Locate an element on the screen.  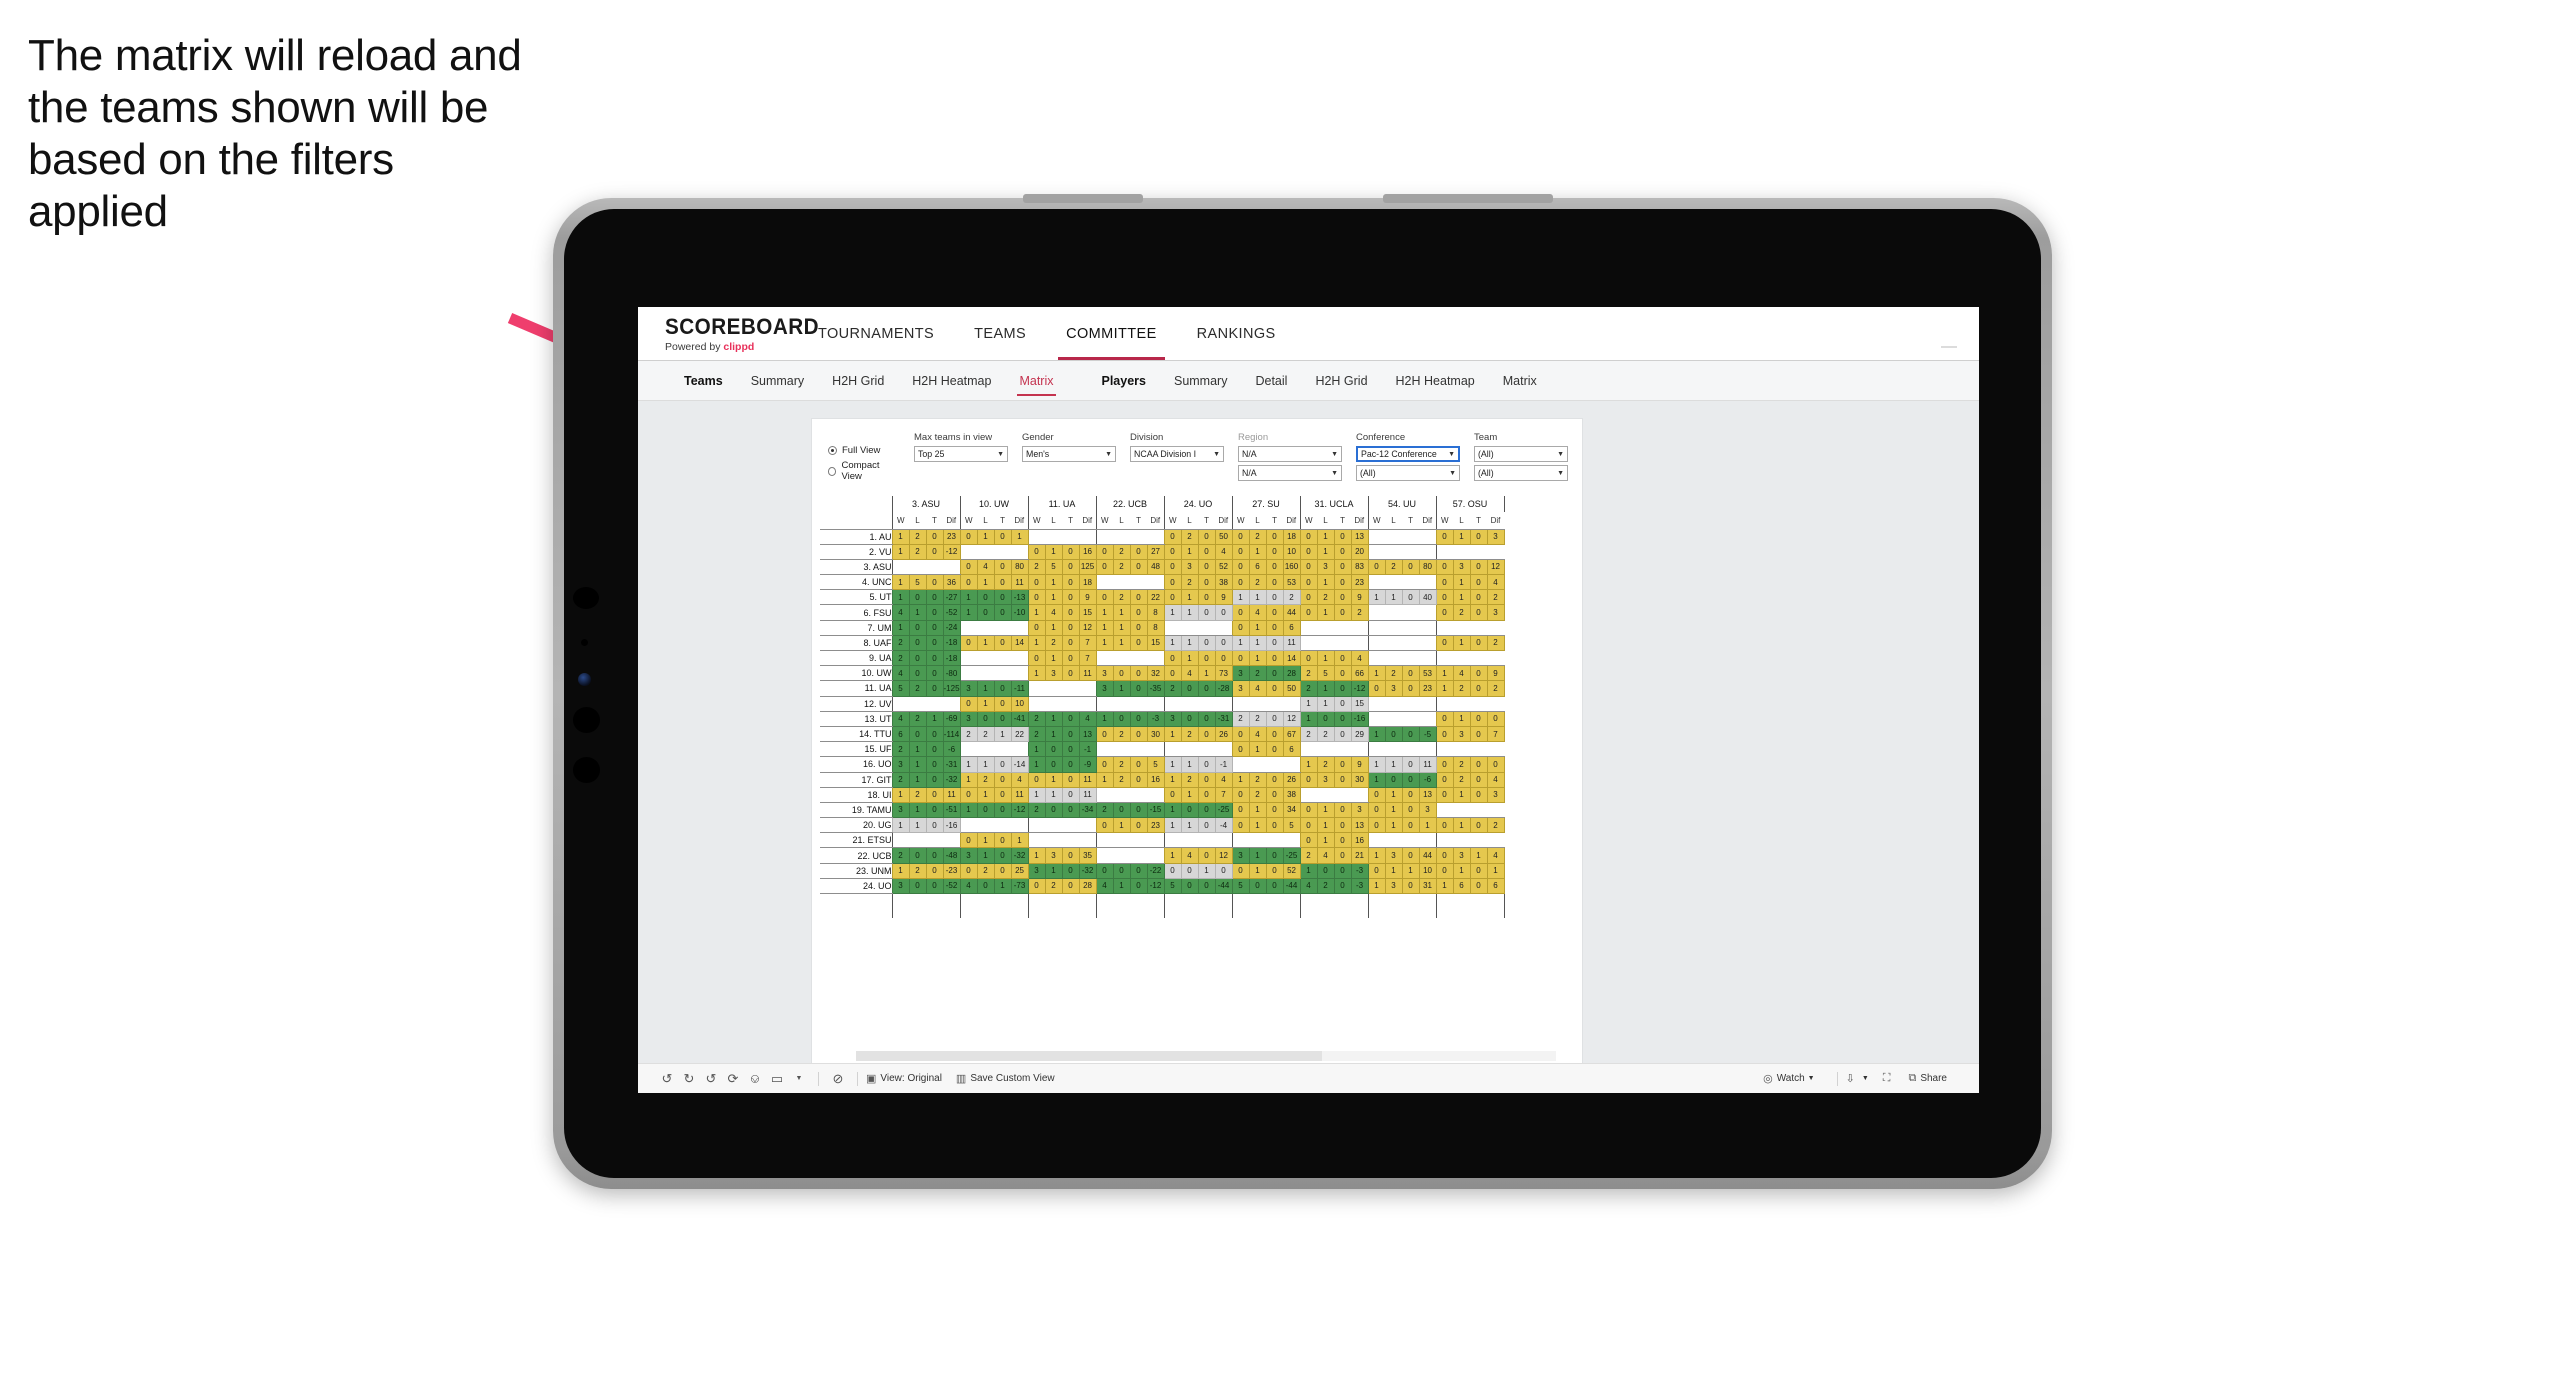
matrix-cell: 12 is located at coordinates (1291, 718).